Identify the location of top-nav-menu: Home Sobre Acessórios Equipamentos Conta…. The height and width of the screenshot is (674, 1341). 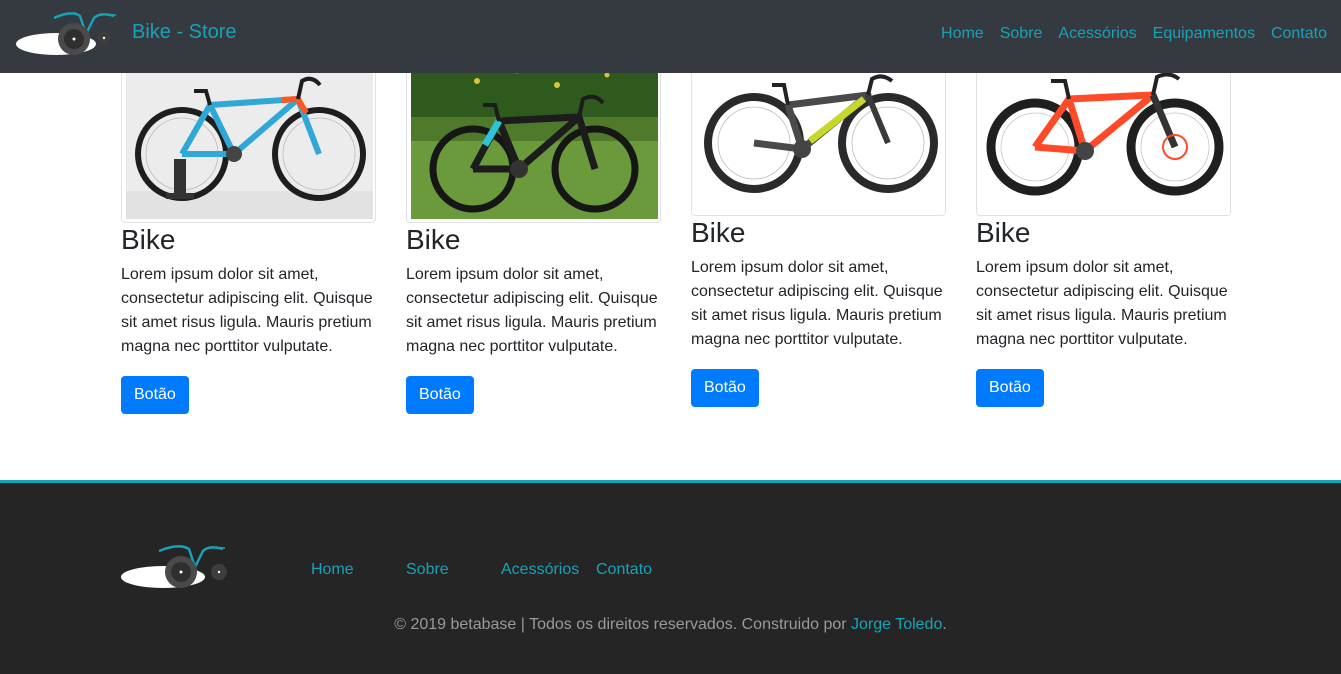
(1134, 34).